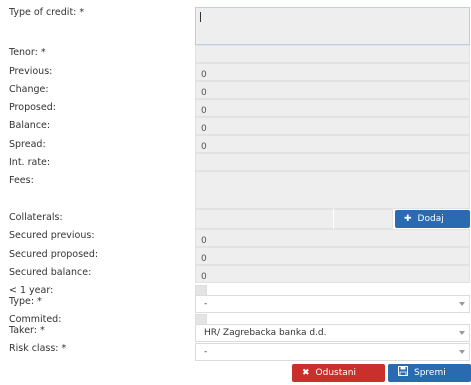  What do you see at coordinates (54, 254) in the screenshot?
I see `secured-proposed-label: Secured proposed:` at bounding box center [54, 254].